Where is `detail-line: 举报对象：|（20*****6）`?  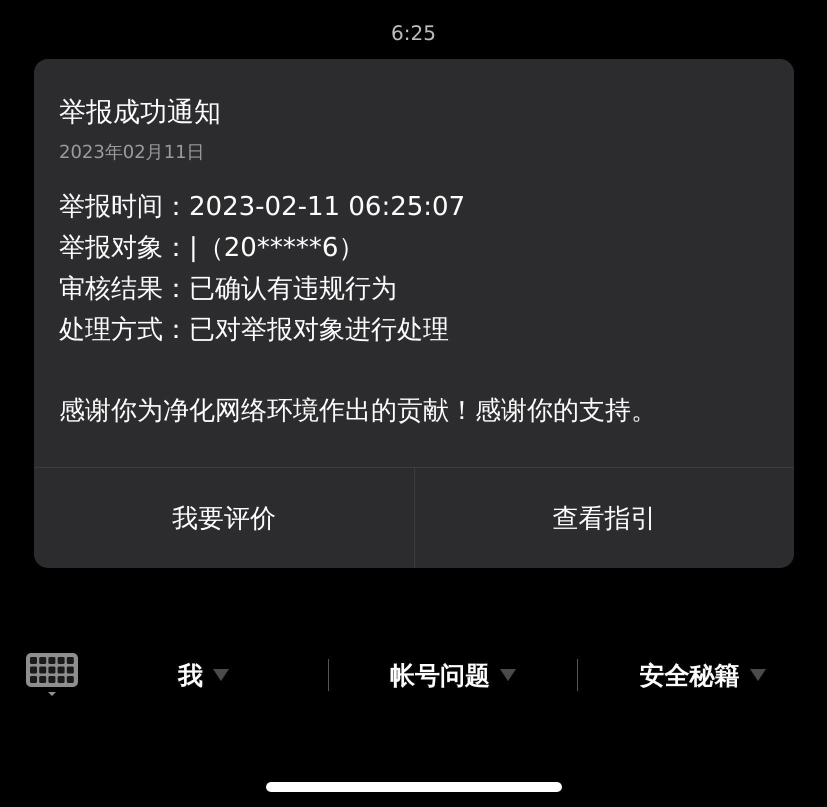
detail-line: 举报对象：|（20*****6） is located at coordinates (212, 248).